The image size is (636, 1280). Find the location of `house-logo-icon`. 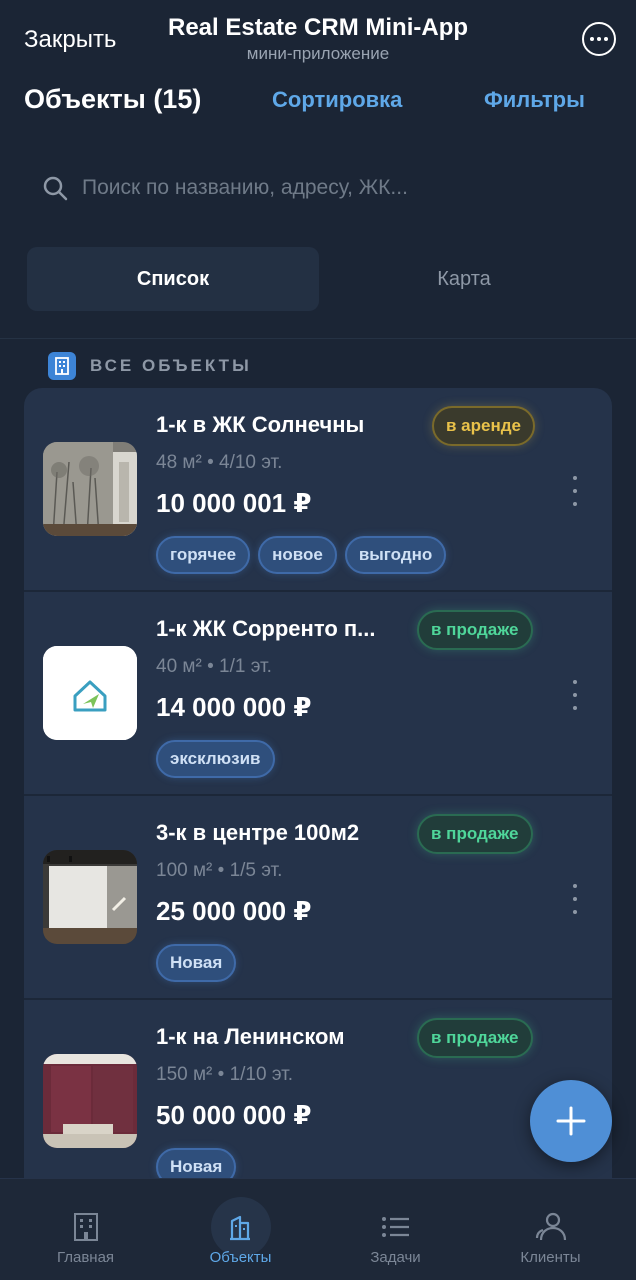

house-logo-icon is located at coordinates (90, 693).